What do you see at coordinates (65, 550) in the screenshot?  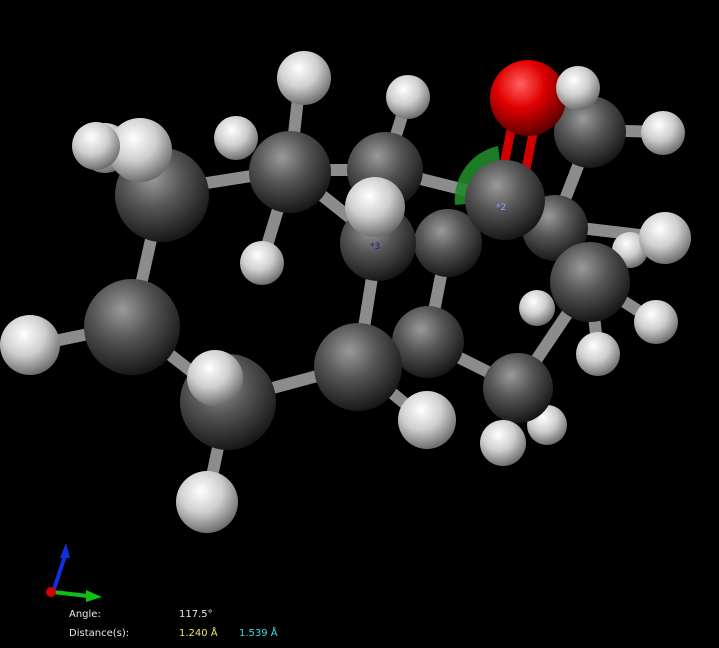 I see `z-axis-arrow` at bounding box center [65, 550].